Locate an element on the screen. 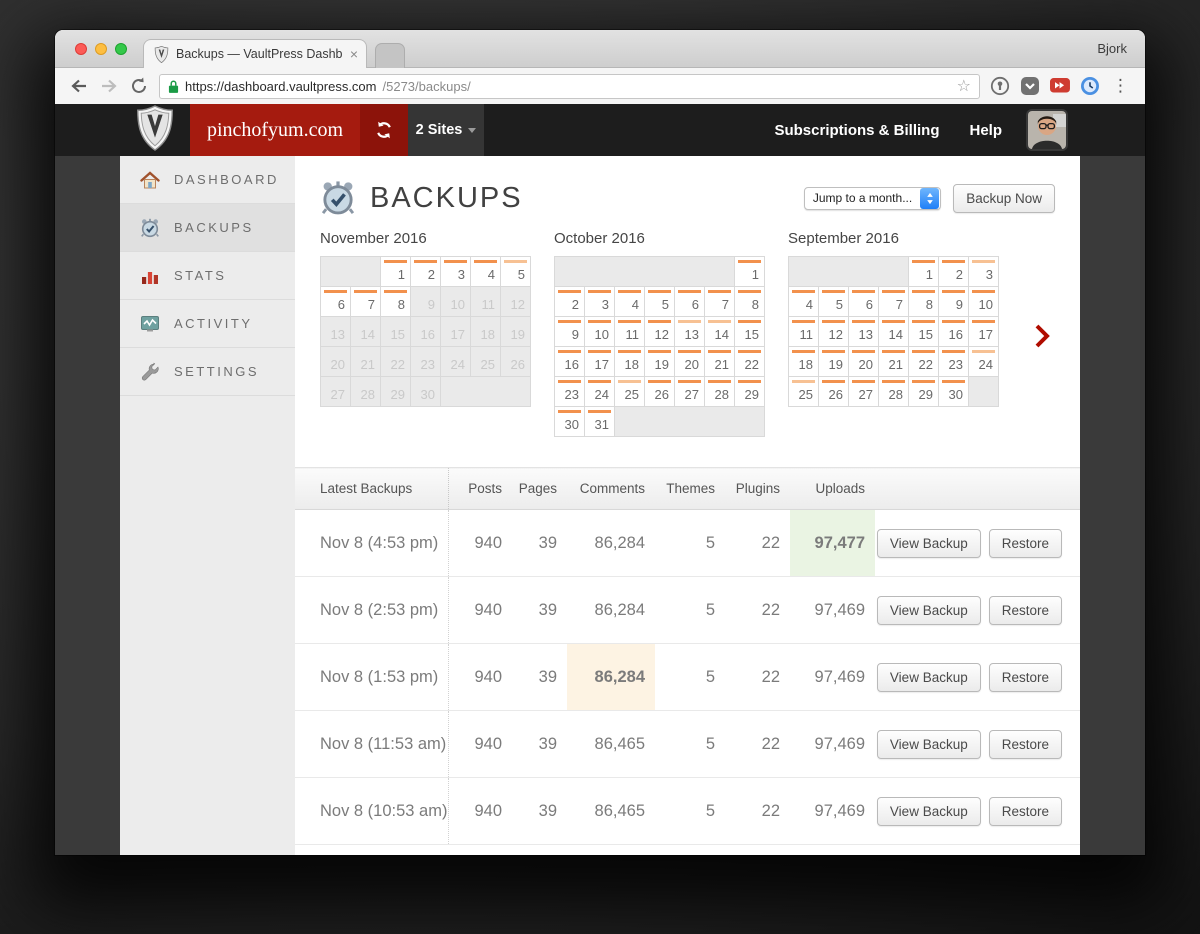  sidebar-item-dashboard: DASHBOARD is located at coordinates (207, 180).